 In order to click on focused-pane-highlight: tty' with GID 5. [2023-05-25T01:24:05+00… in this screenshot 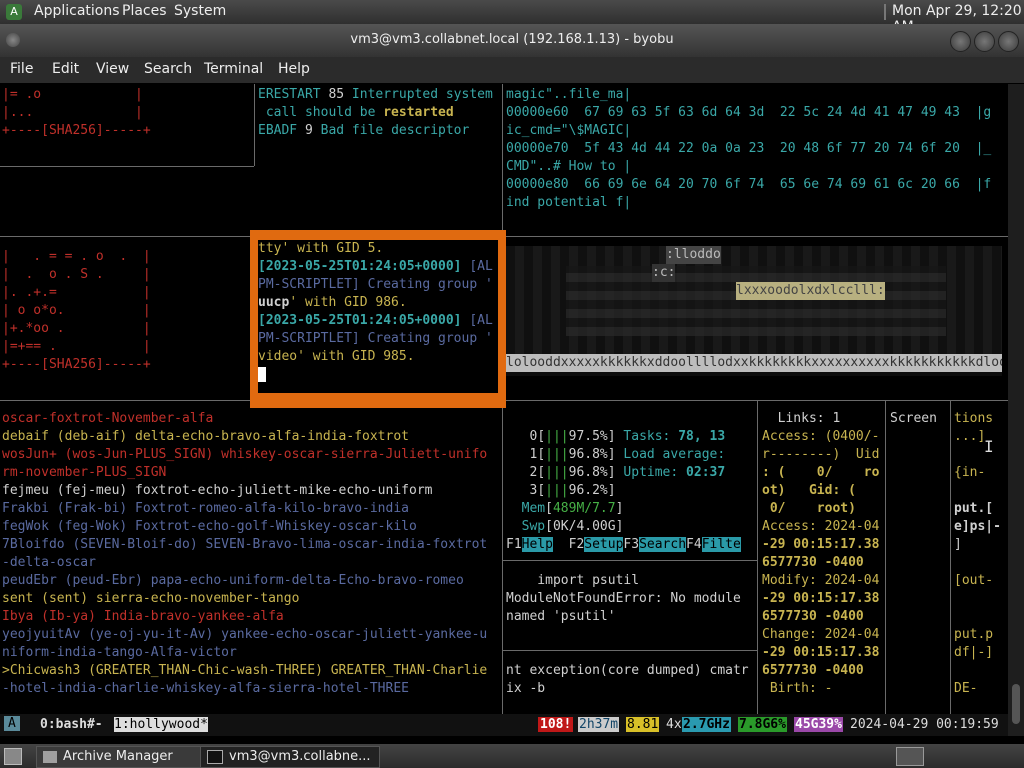, I will do `click(378, 319)`.